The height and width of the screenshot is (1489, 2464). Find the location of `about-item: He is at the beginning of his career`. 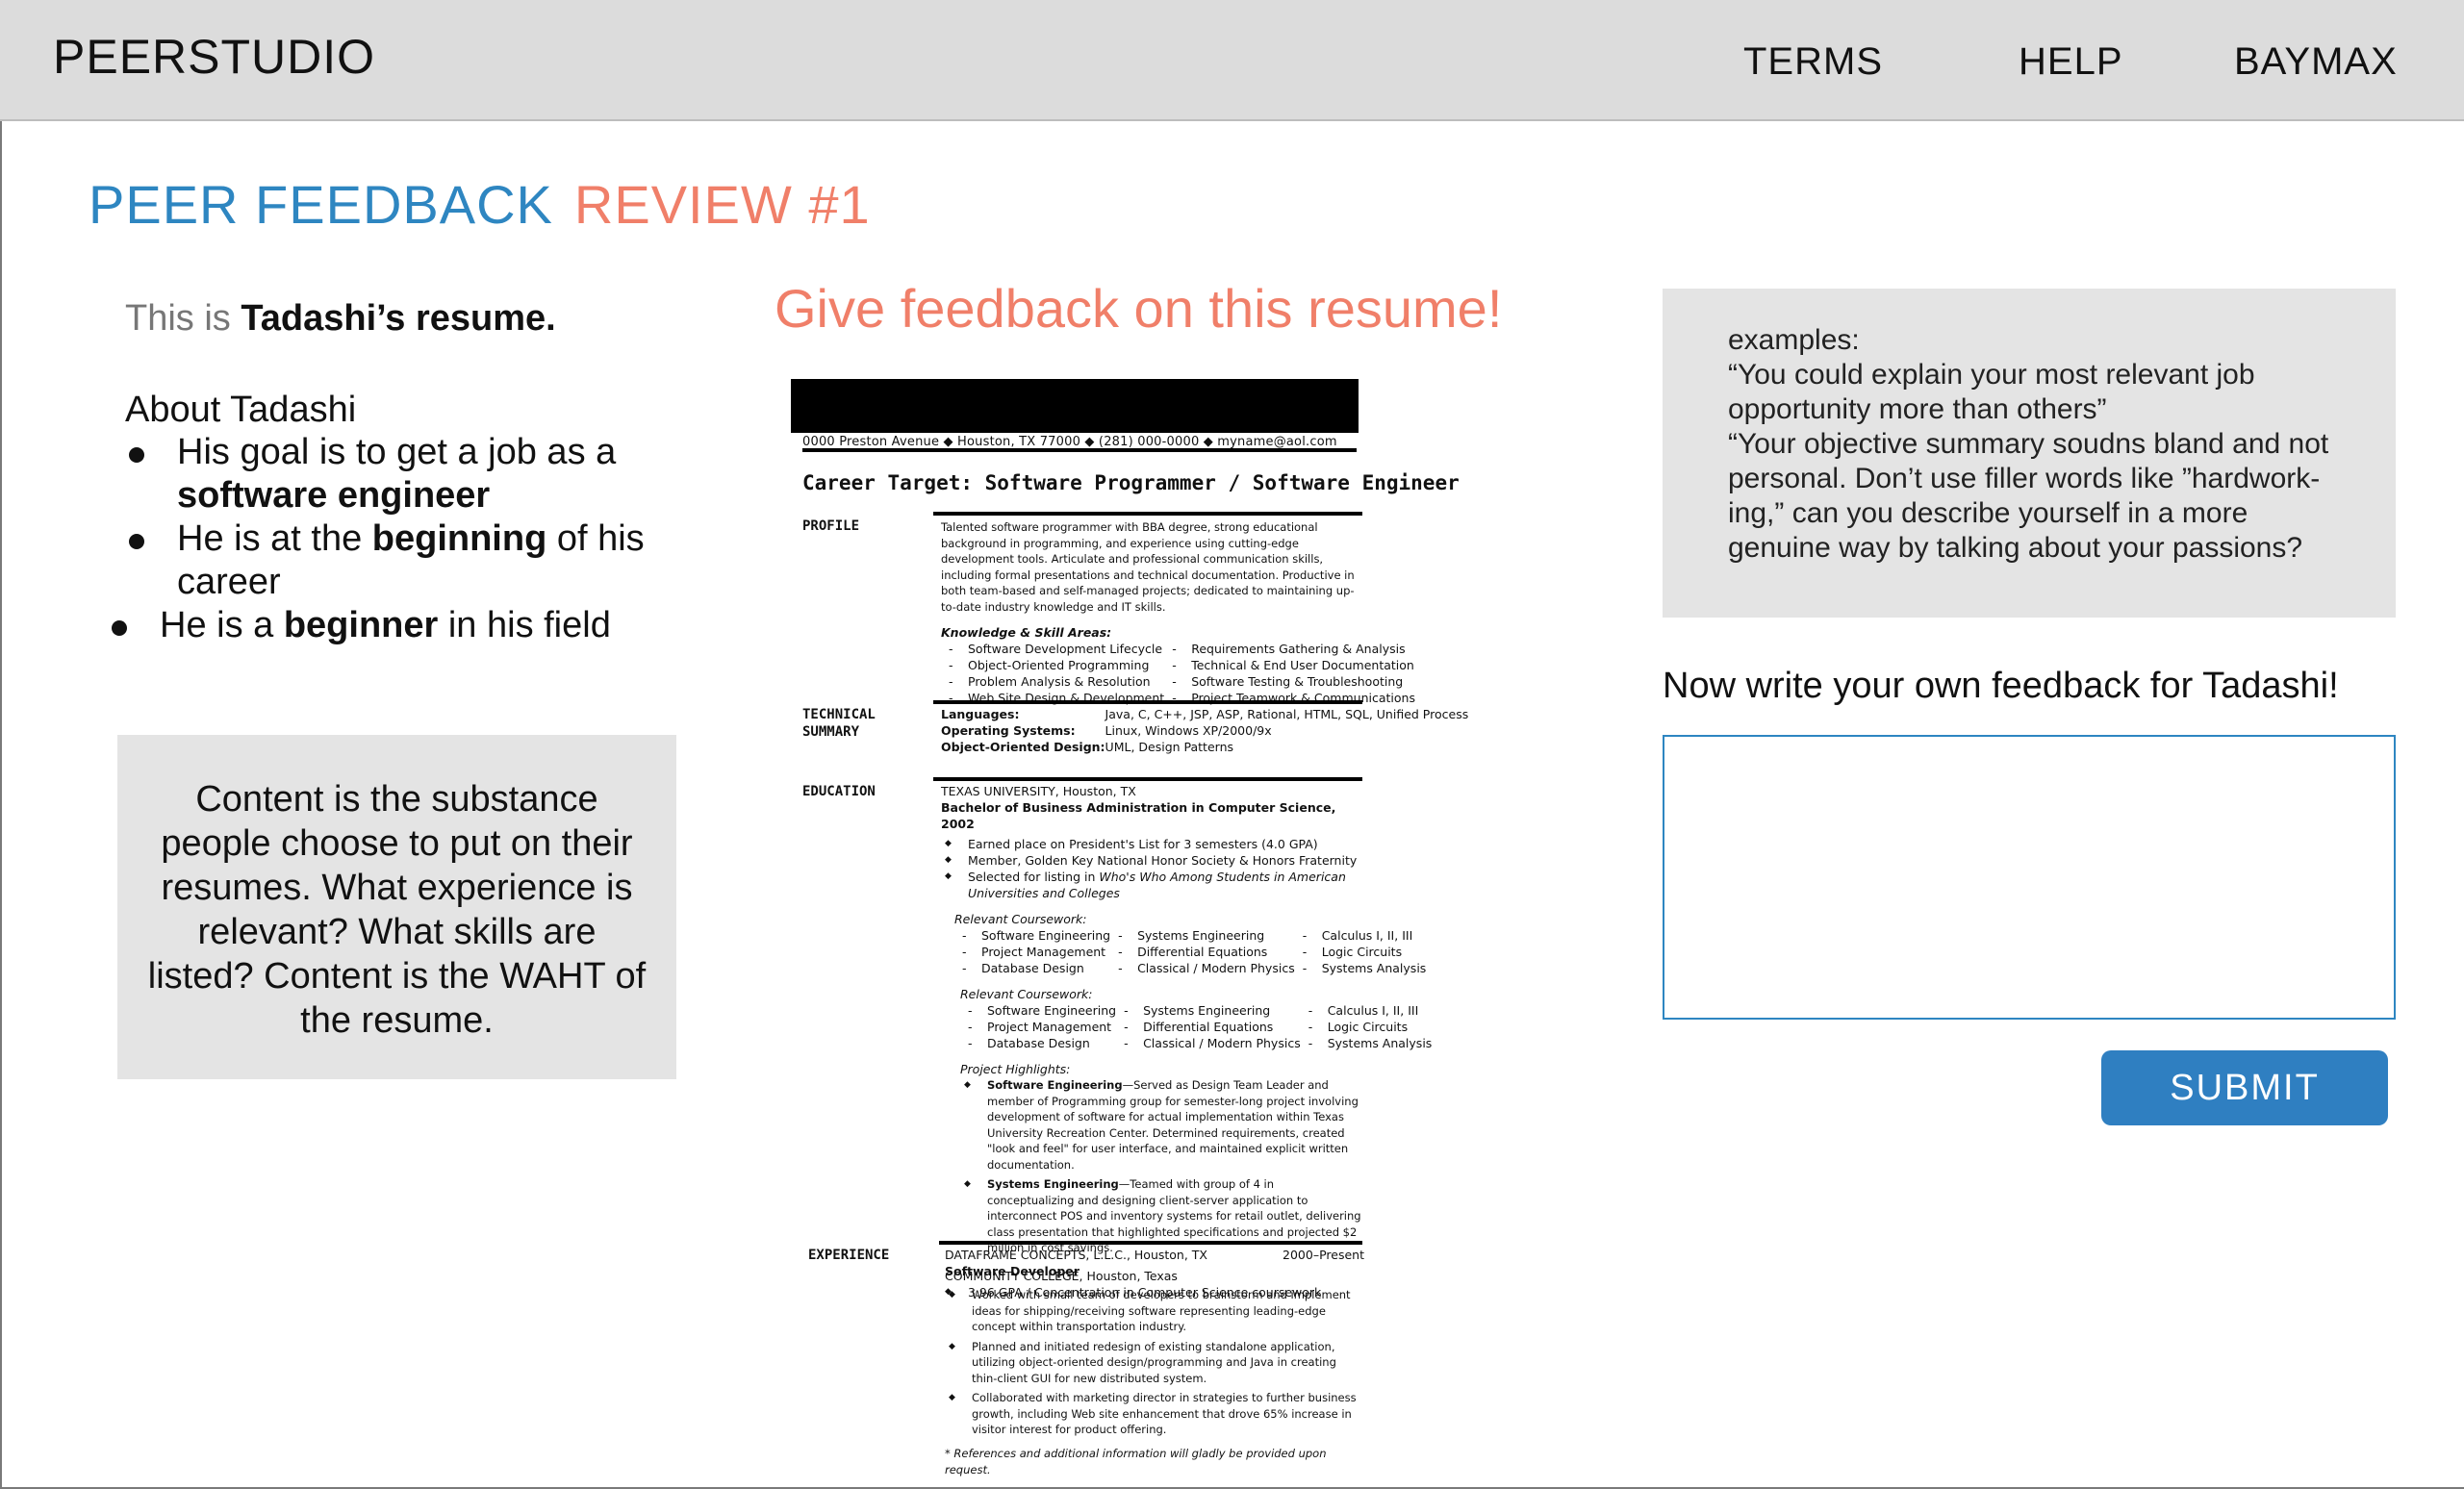

about-item: He is at the beginning of his career is located at coordinates (377, 560).